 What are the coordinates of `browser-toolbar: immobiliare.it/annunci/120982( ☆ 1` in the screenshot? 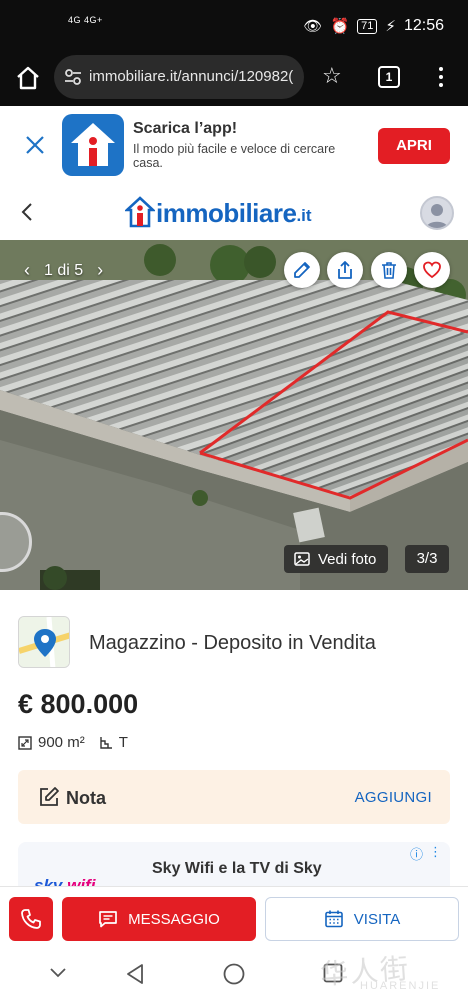 It's located at (234, 79).